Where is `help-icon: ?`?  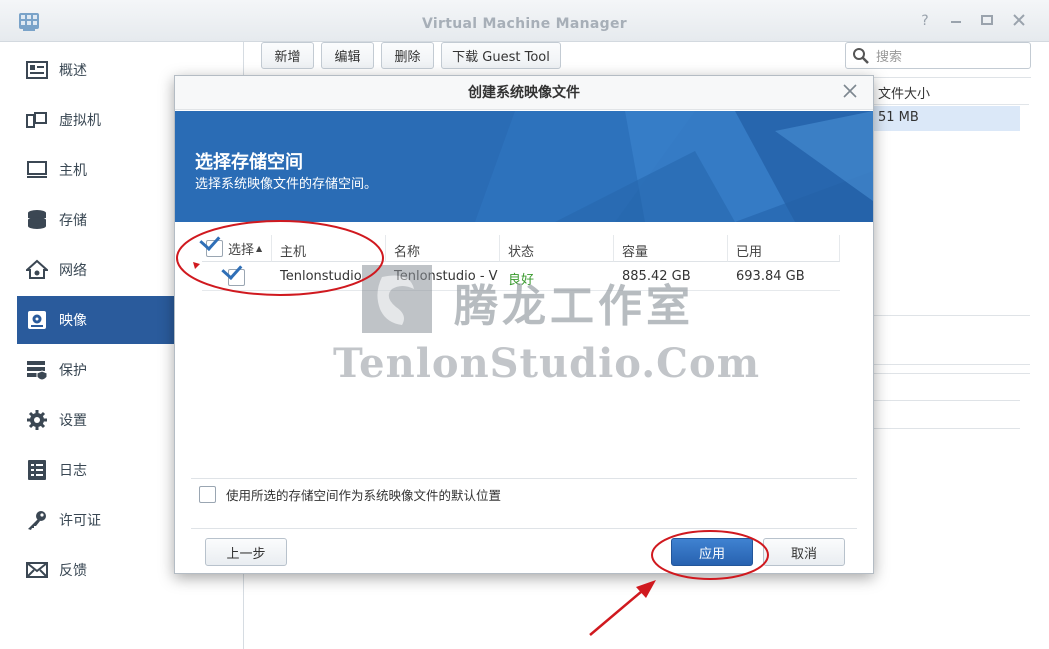
help-icon: ? is located at coordinates (925, 21).